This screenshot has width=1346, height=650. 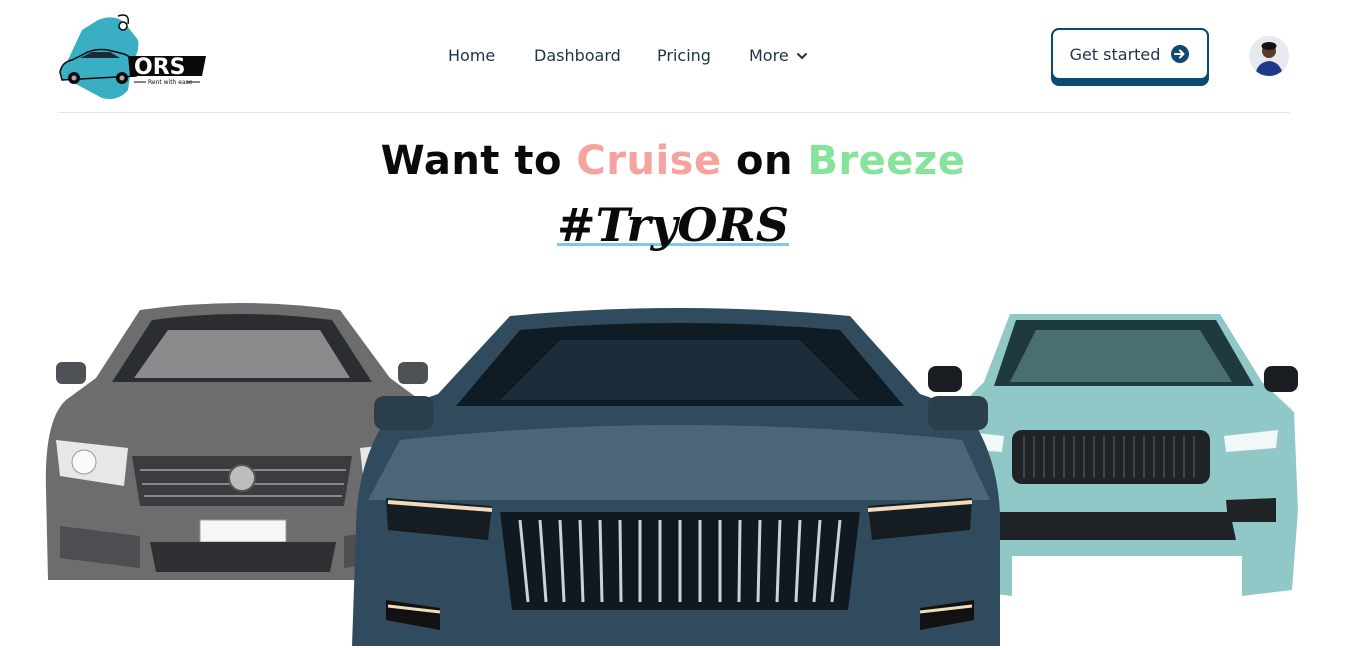 I want to click on nav-more: More, so click(x=779, y=56).